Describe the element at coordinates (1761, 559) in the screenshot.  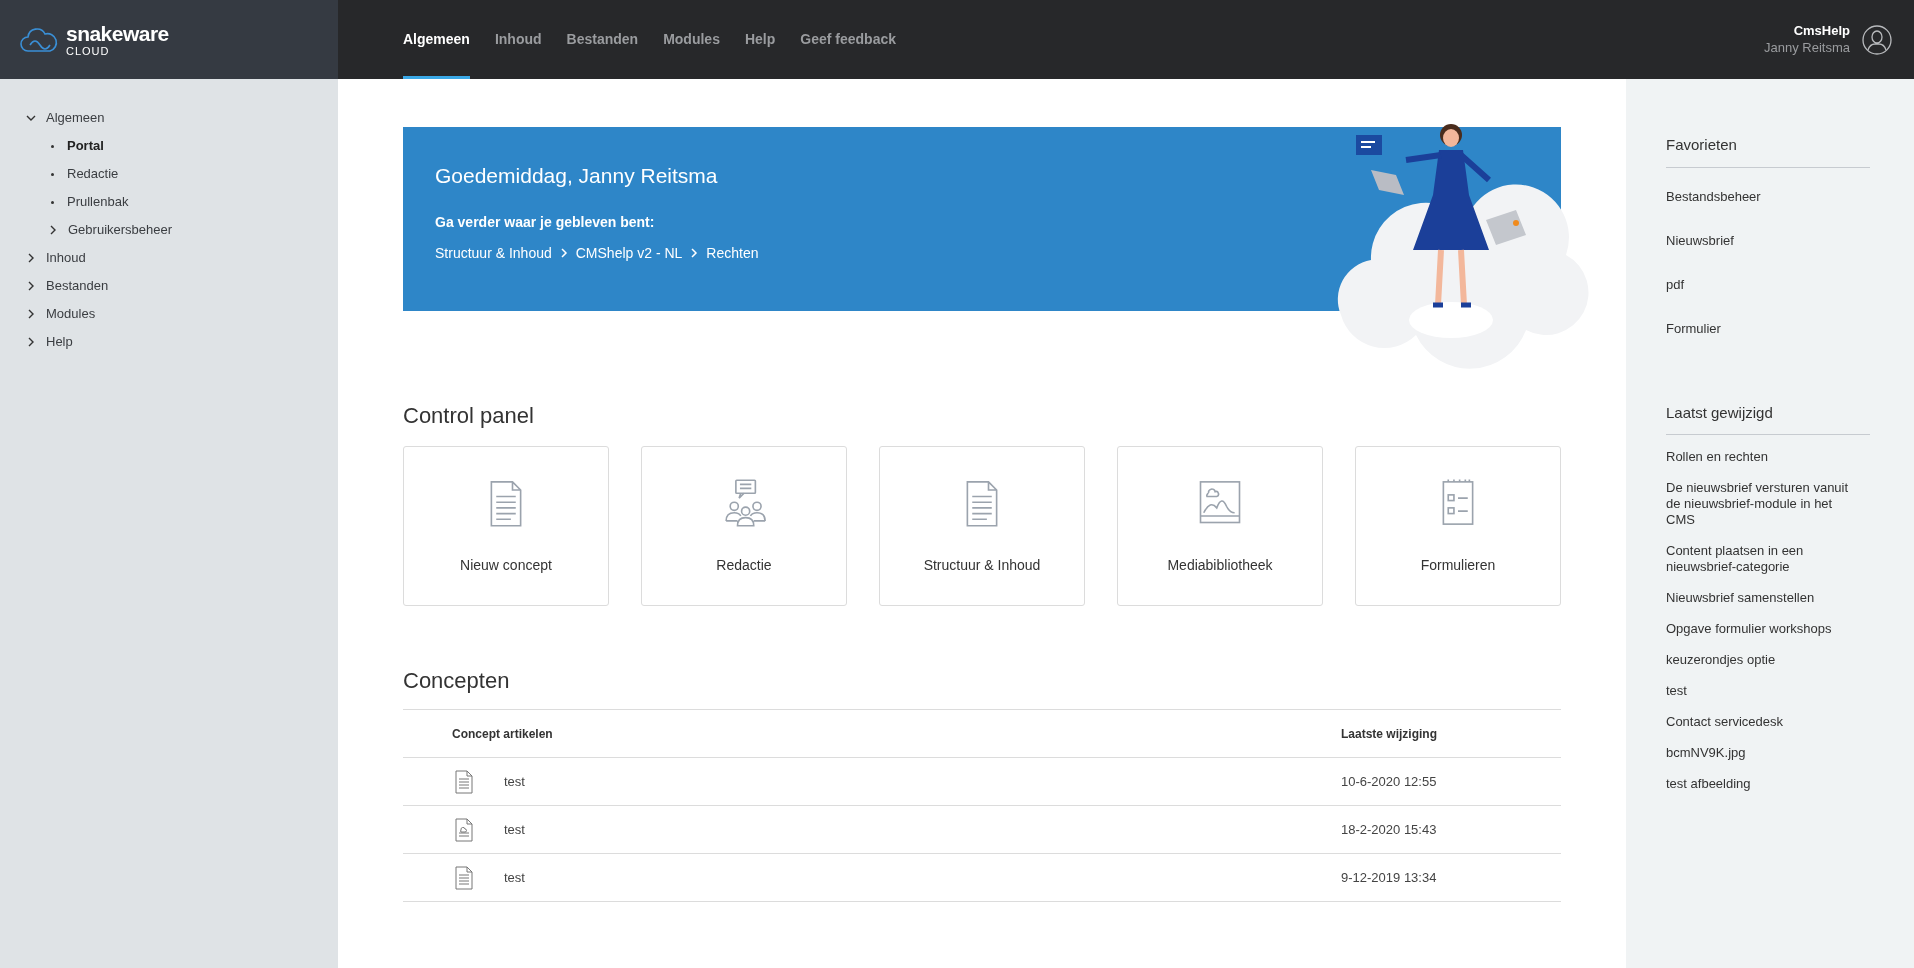
I see `recent-link: Content plaatsen in een nieuwsbrief-categorie` at that location.